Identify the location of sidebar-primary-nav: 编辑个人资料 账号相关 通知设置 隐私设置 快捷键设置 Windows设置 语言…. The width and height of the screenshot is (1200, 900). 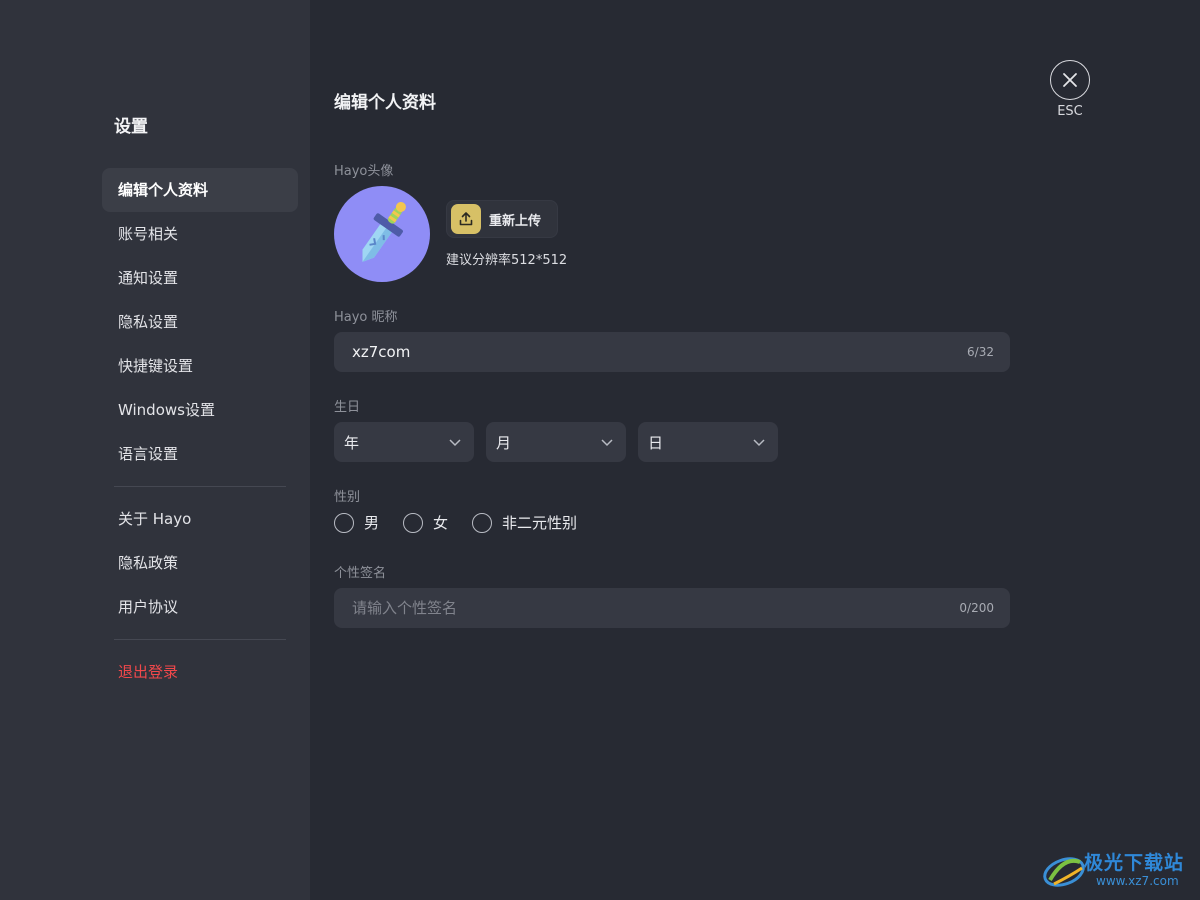
(200, 322).